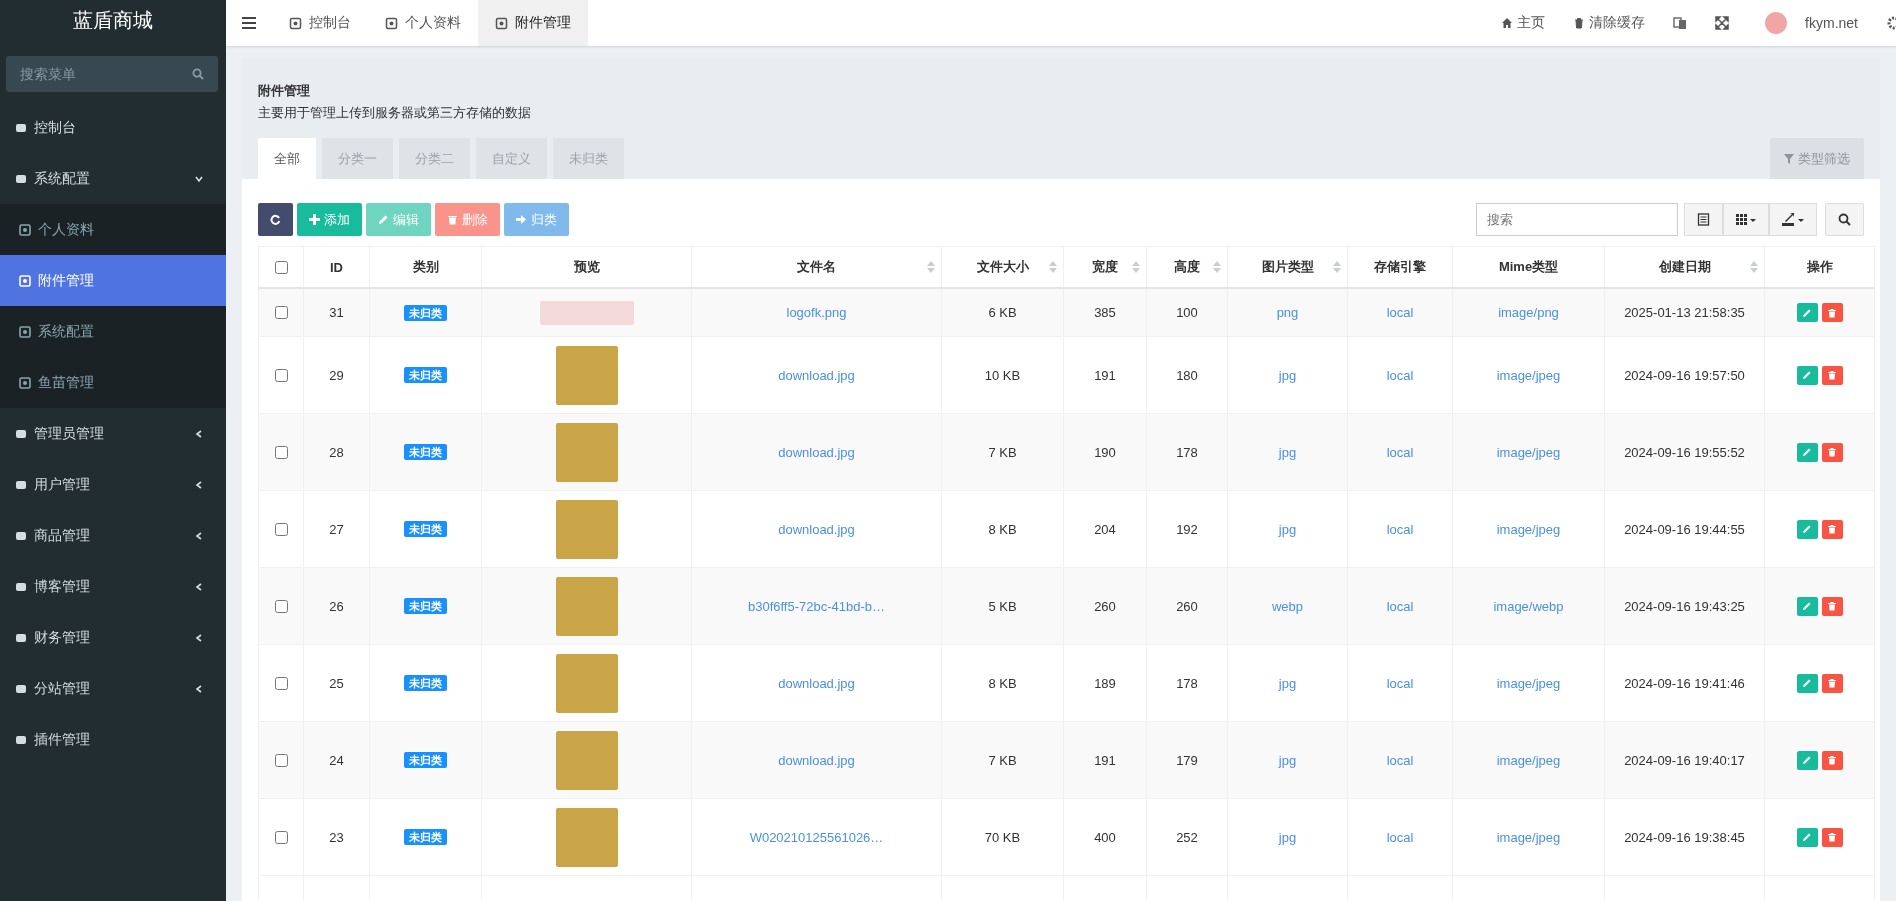 The width and height of the screenshot is (1896, 901). Describe the element at coordinates (423, 23) in the screenshot. I see `nav-tab: 个人资料` at that location.